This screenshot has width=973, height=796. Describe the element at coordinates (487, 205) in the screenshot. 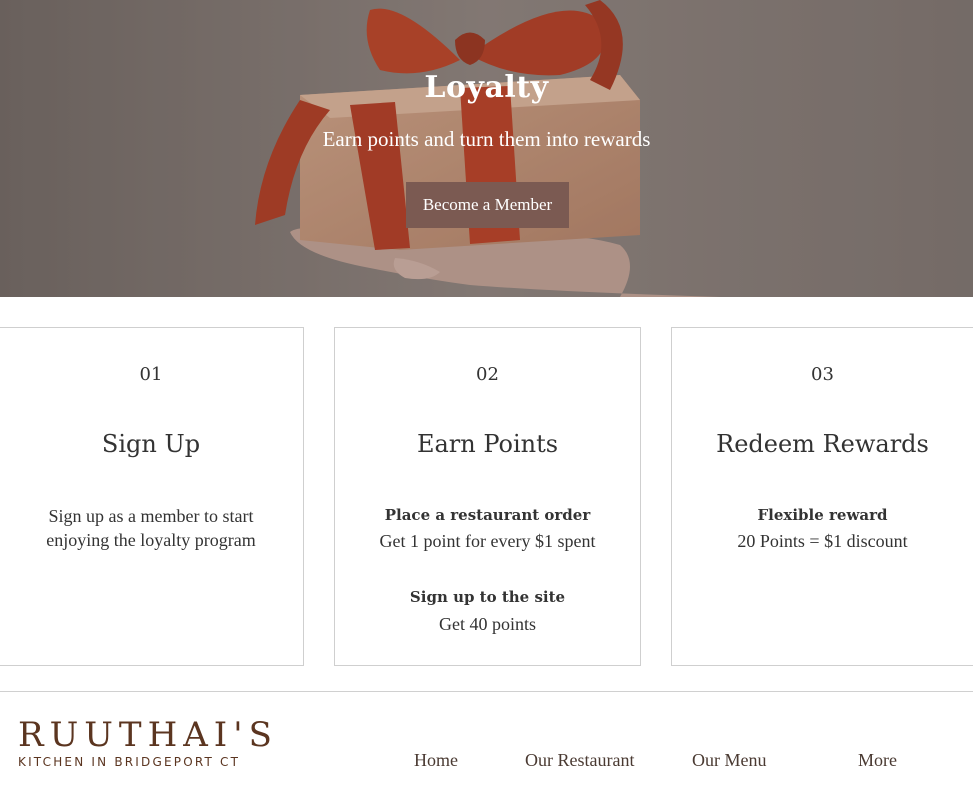

I see `become-member-button: Become a Member` at that location.